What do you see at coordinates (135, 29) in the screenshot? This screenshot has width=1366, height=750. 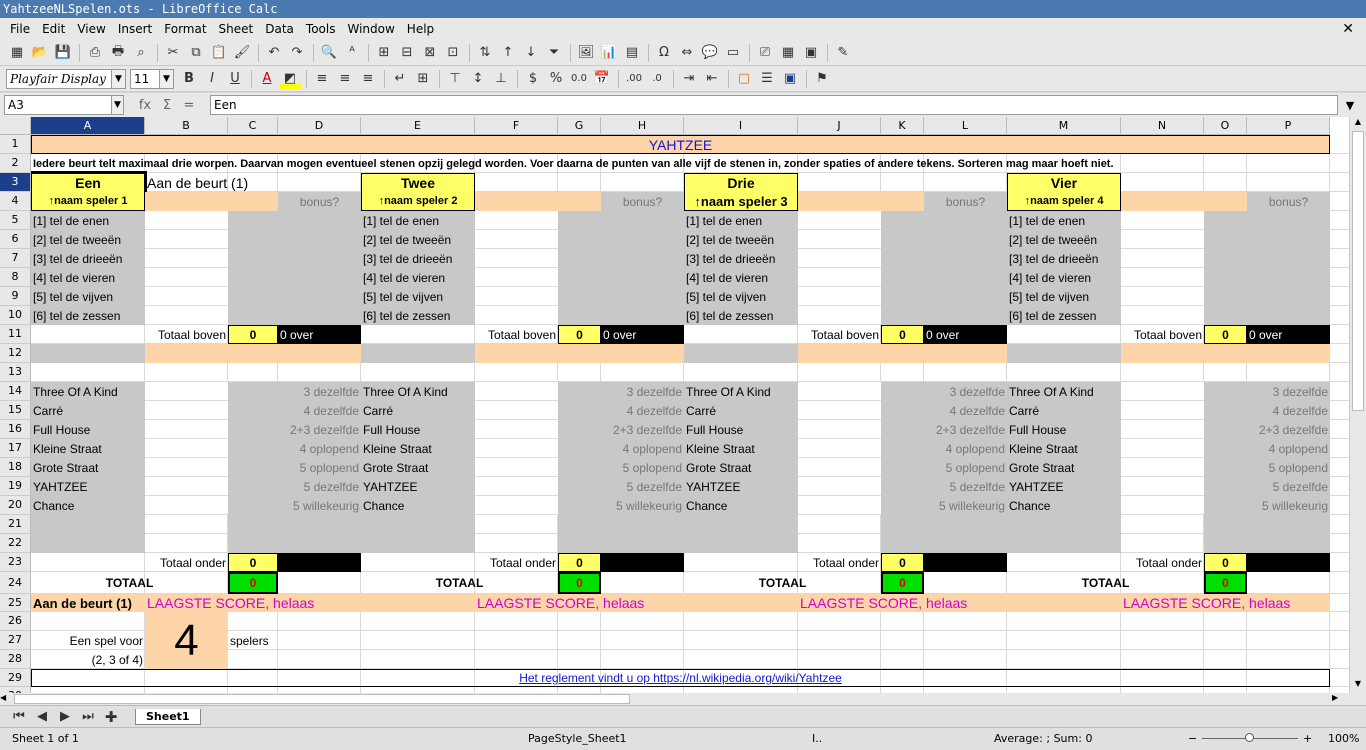 I see `menu-insert: Insert` at bounding box center [135, 29].